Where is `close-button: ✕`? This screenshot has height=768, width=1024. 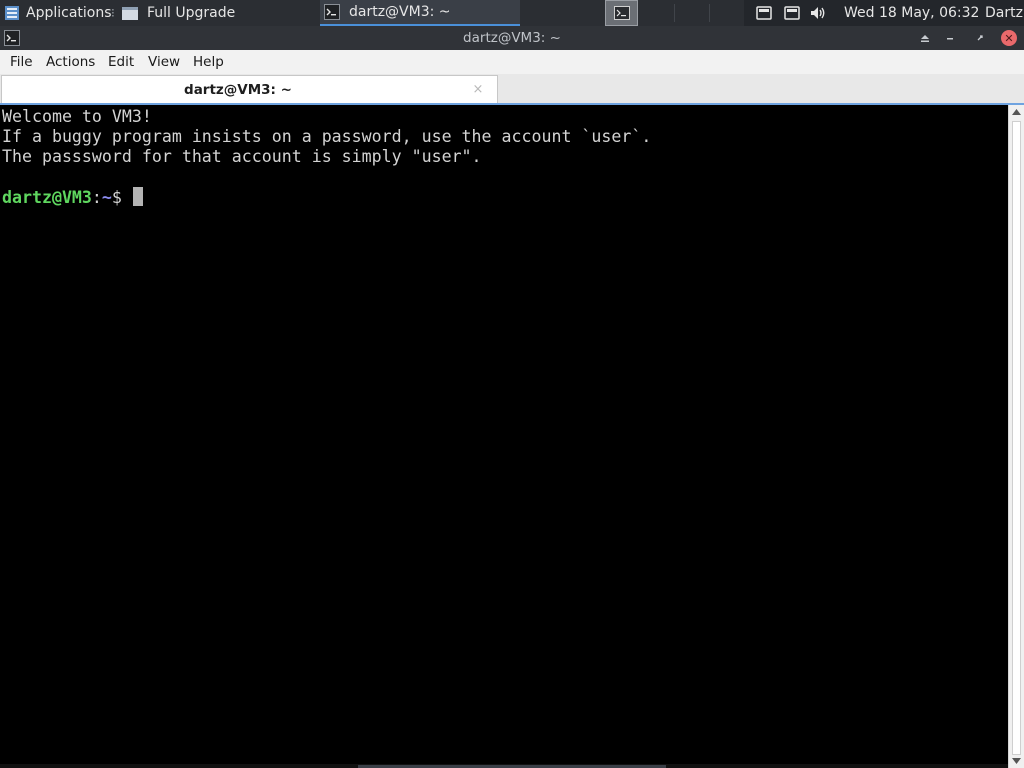 close-button: ✕ is located at coordinates (1009, 38).